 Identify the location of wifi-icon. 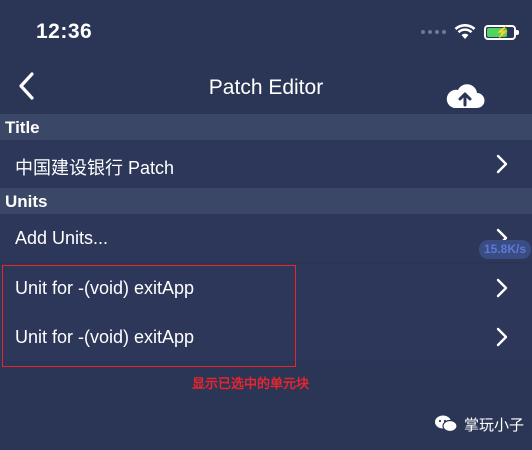
(465, 31).